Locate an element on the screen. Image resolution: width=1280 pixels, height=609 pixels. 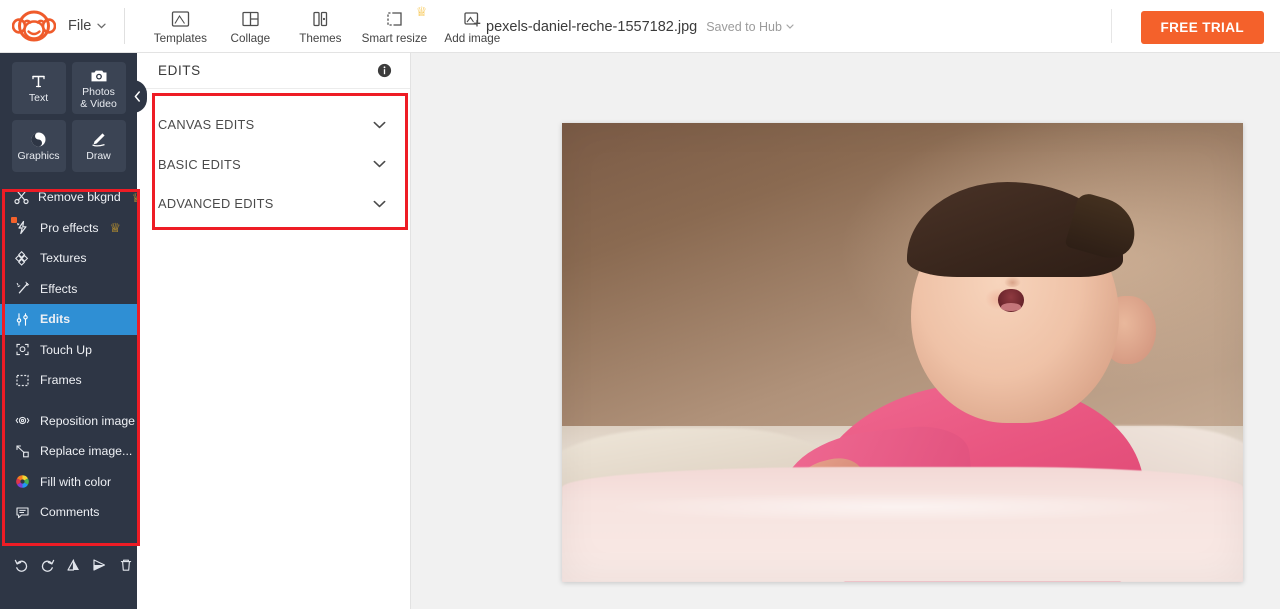
quick-tool-draw: Draw is located at coordinates (98, 146).